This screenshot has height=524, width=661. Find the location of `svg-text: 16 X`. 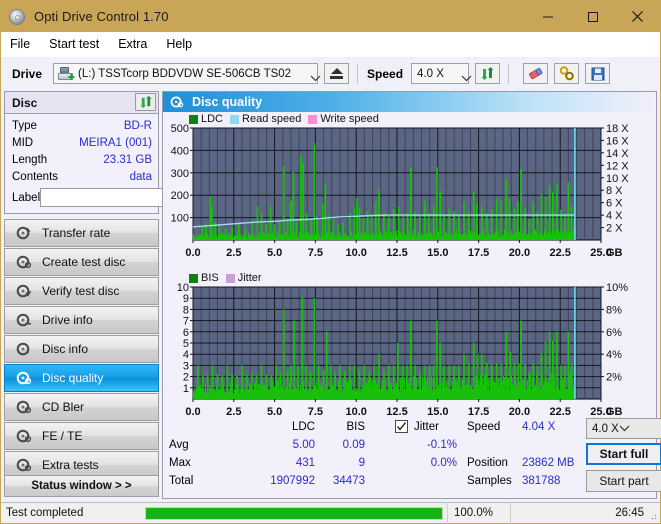

svg-text: 16 X is located at coordinates (617, 141).